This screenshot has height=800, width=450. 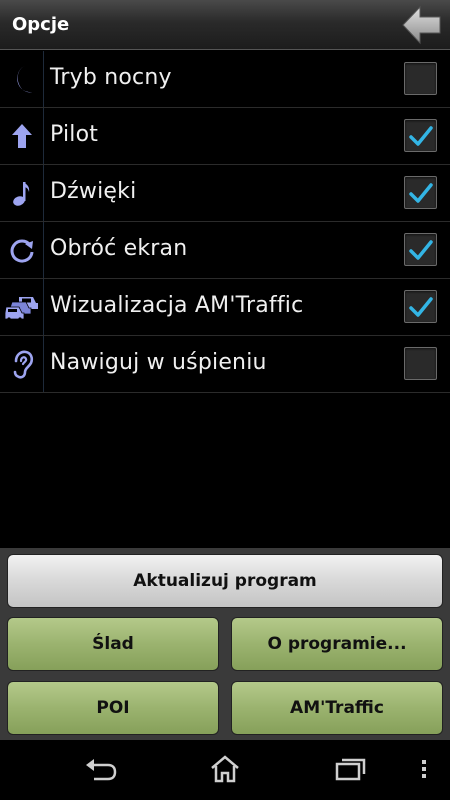 I want to click on nav-back-icon, so click(x=101, y=769).